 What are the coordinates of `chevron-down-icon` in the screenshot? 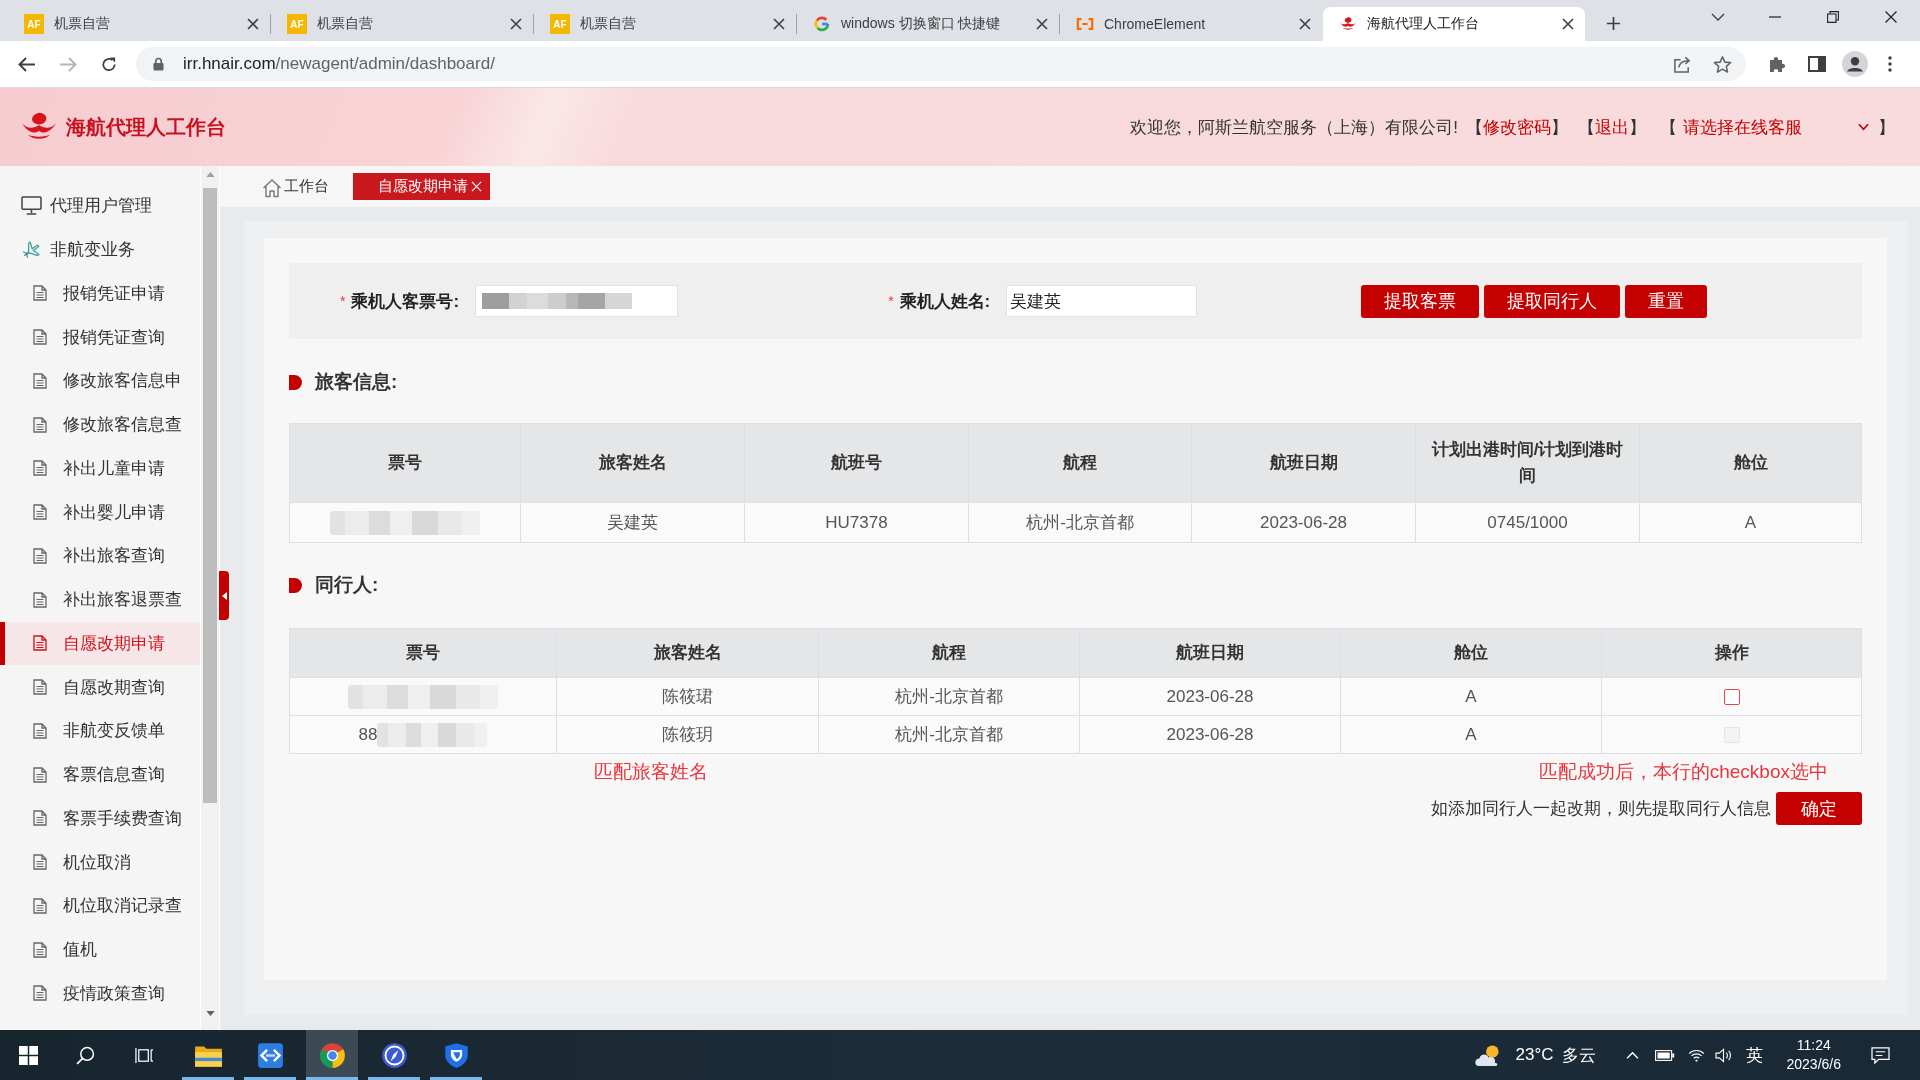 It's located at (1718, 17).